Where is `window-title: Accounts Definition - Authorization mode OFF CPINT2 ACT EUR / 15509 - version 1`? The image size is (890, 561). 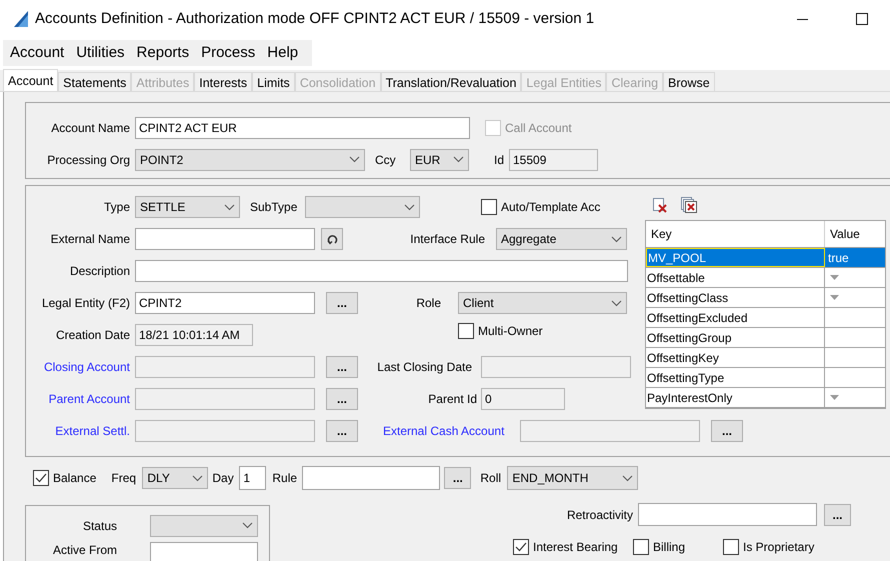
window-title: Accounts Definition - Authorization mode OFF CPINT2 ACT EUR / 15509 - version 1 is located at coordinates (314, 18).